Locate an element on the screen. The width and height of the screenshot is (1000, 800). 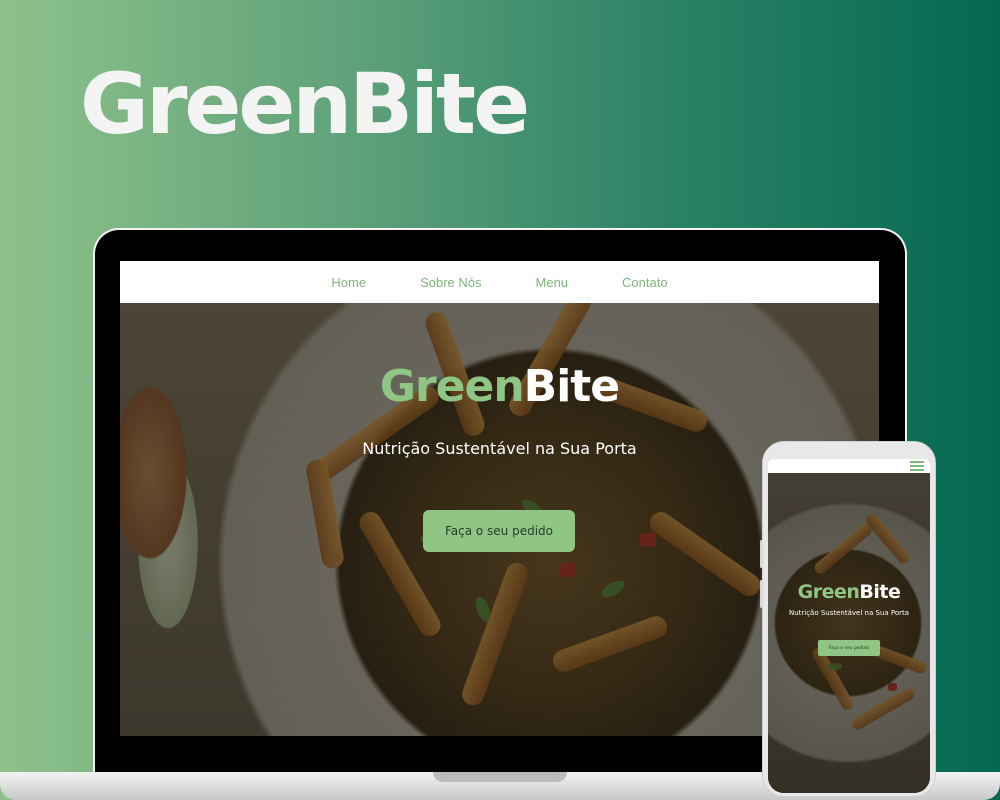
hero-title-white: Bite is located at coordinates (571, 386).